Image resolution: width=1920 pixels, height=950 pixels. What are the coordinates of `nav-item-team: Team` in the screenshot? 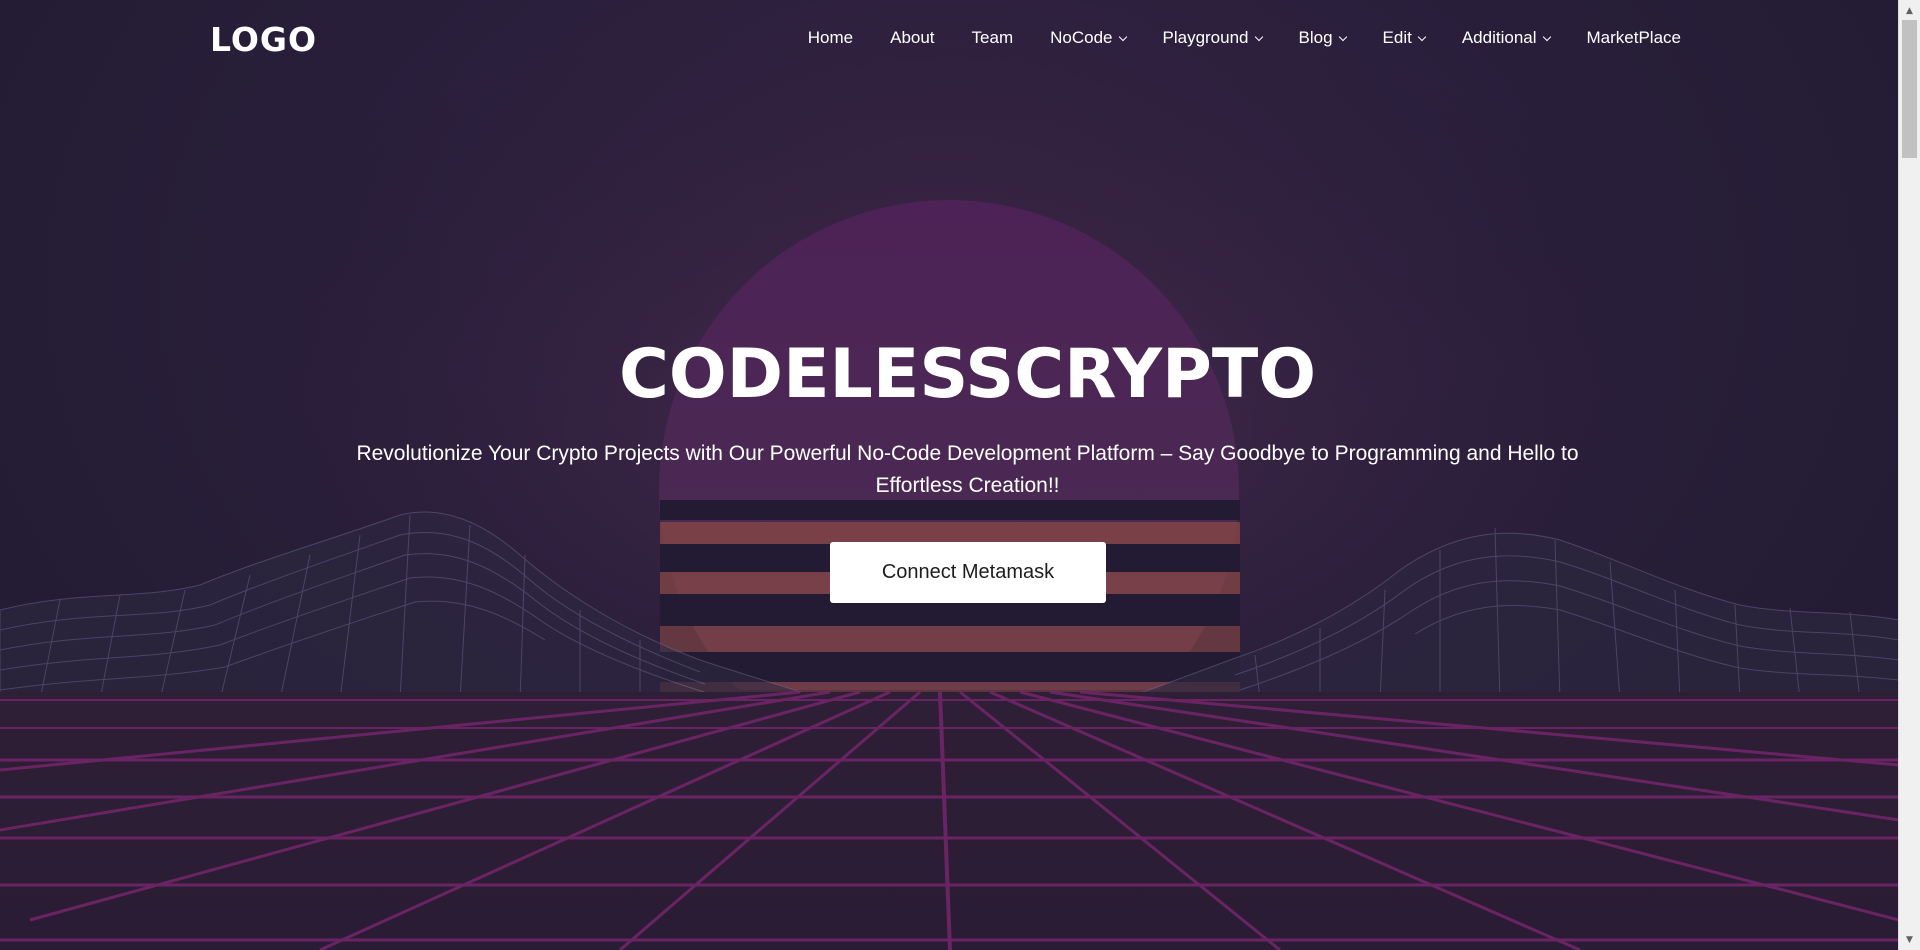 It's located at (993, 38).